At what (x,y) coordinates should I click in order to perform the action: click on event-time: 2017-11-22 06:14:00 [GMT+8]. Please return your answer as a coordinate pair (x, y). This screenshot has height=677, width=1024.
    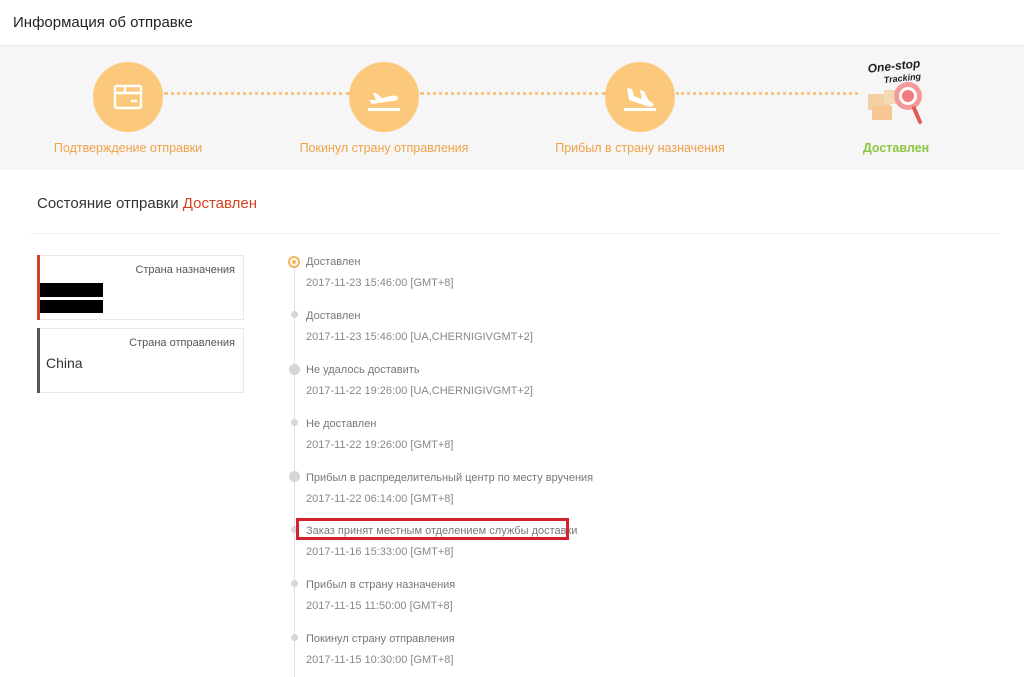
    Looking at the image, I should click on (380, 499).